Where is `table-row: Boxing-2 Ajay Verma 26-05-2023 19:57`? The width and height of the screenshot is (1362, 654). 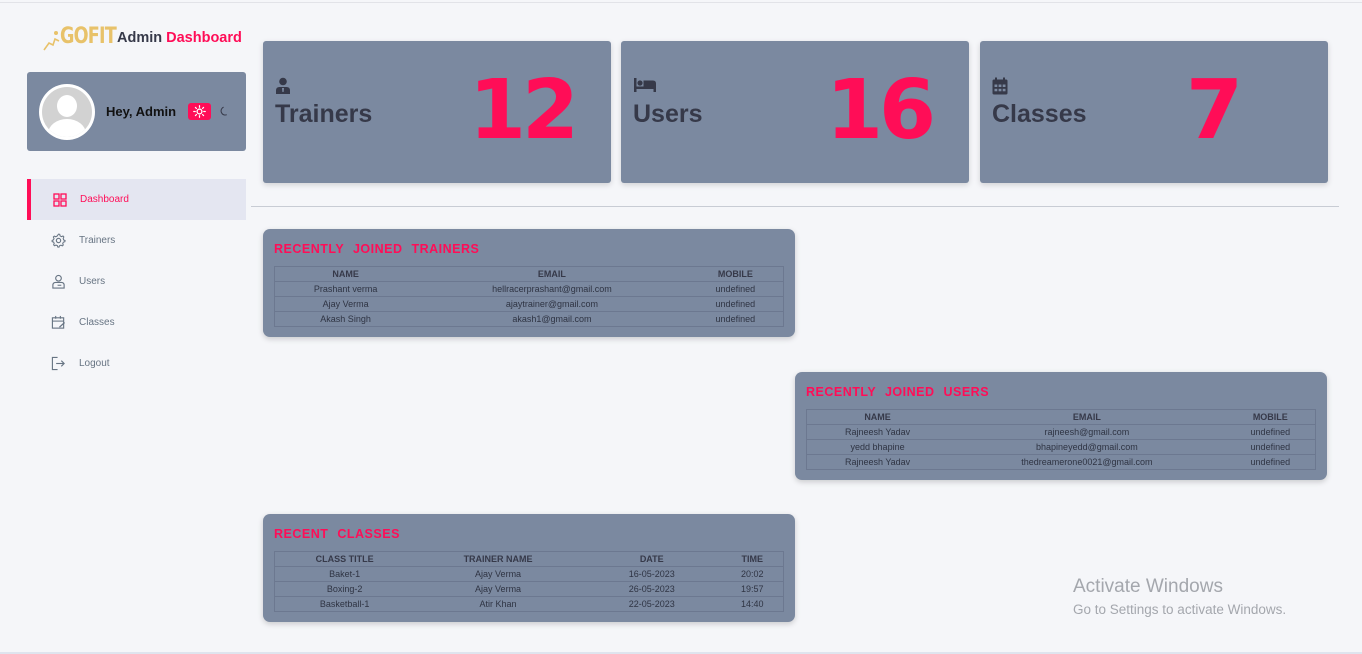 table-row: Boxing-2 Ajay Verma 26-05-2023 19:57 is located at coordinates (529, 589).